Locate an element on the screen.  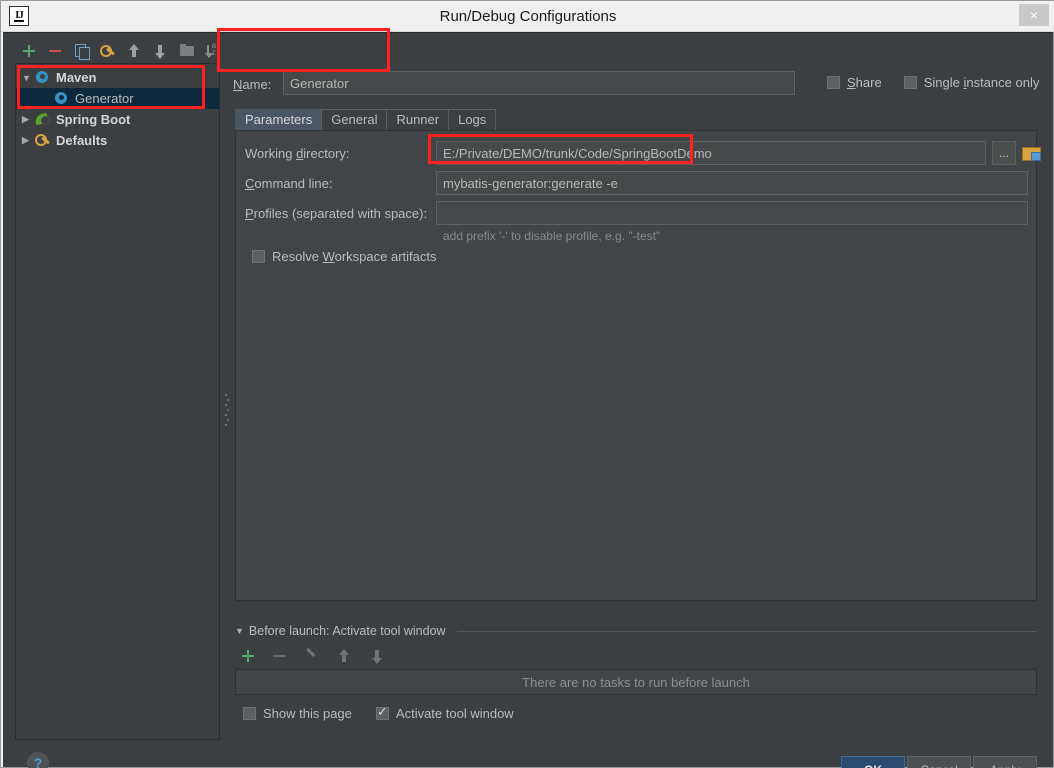
resolve-workspace-artifacts-checkbox: Resolve Workspace artifacts is located at coordinates (344, 256).